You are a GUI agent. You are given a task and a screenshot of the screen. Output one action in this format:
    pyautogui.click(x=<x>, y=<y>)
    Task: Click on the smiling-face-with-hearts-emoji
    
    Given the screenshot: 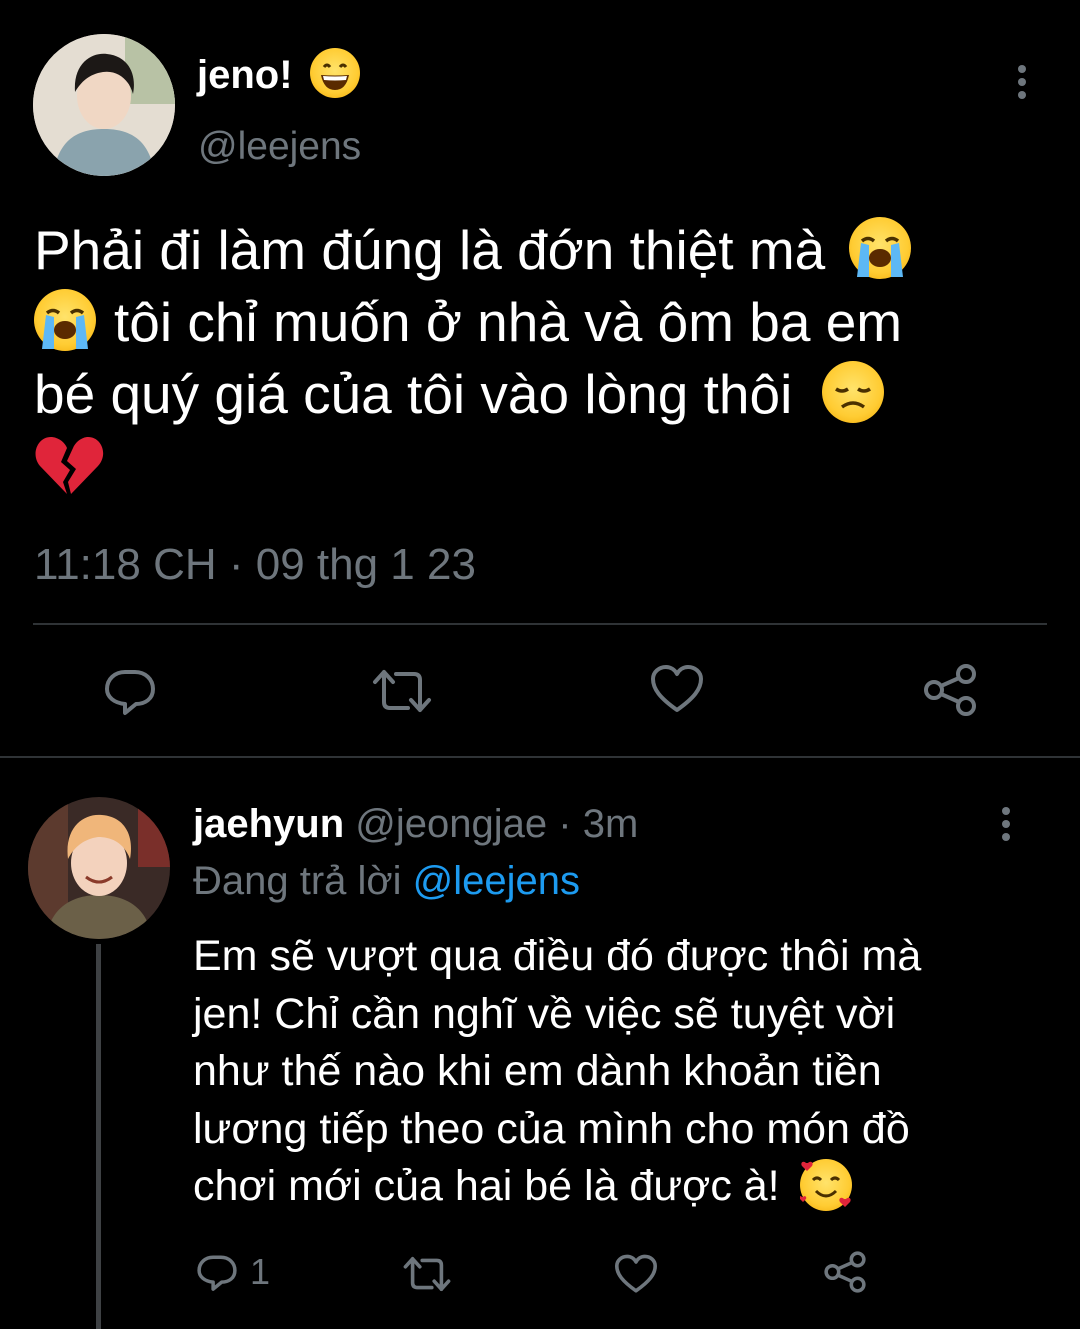 What is the action you would take?
    pyautogui.click(x=825, y=1184)
    